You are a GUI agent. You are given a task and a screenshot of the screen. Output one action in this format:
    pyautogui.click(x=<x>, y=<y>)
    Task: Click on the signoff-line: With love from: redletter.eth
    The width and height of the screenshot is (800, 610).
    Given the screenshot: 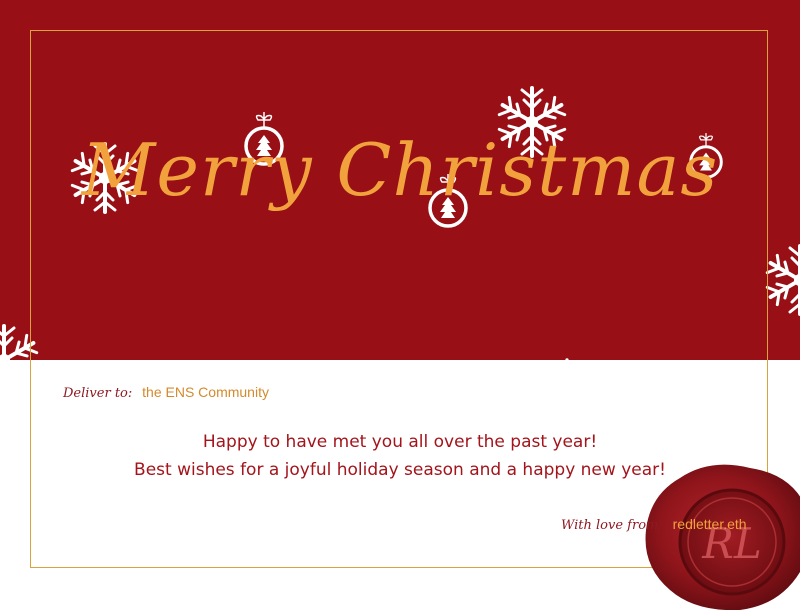 What is the action you would take?
    pyautogui.click(x=654, y=524)
    